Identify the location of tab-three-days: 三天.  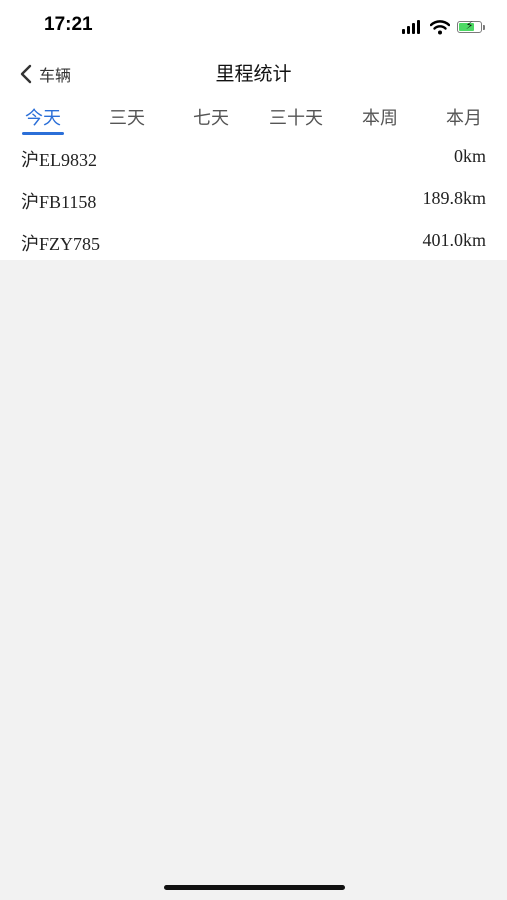
(127, 117).